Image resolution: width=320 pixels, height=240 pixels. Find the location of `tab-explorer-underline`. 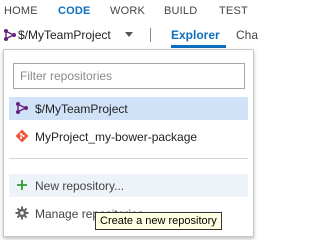

tab-explorer-underline is located at coordinates (198, 46).